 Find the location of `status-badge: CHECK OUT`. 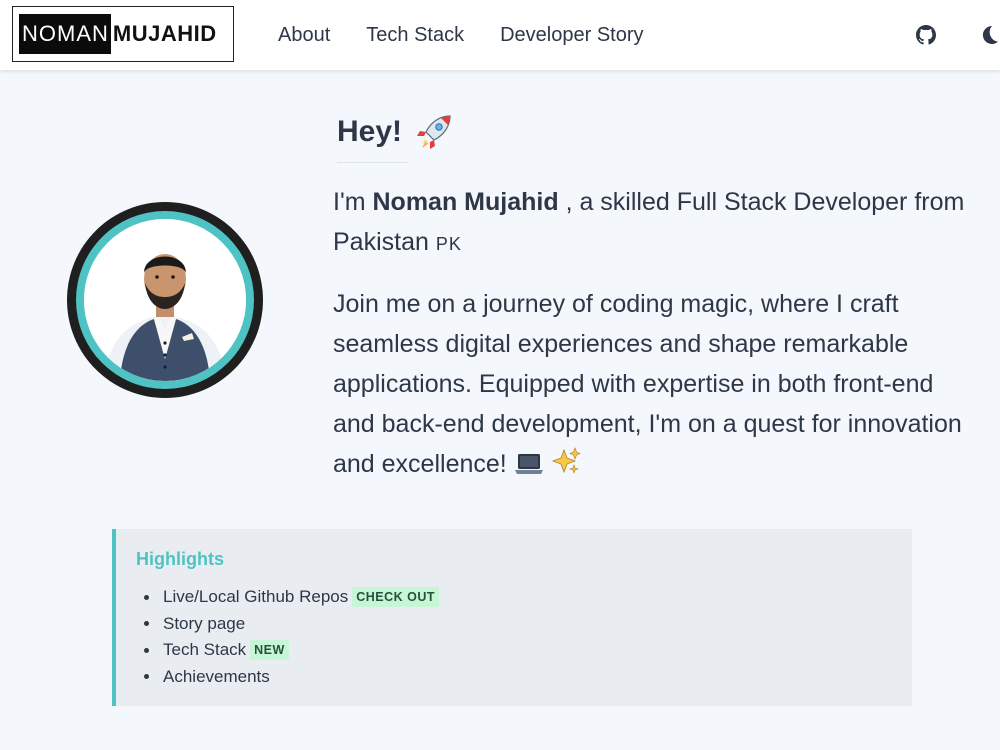

status-badge: CHECK OUT is located at coordinates (396, 597).